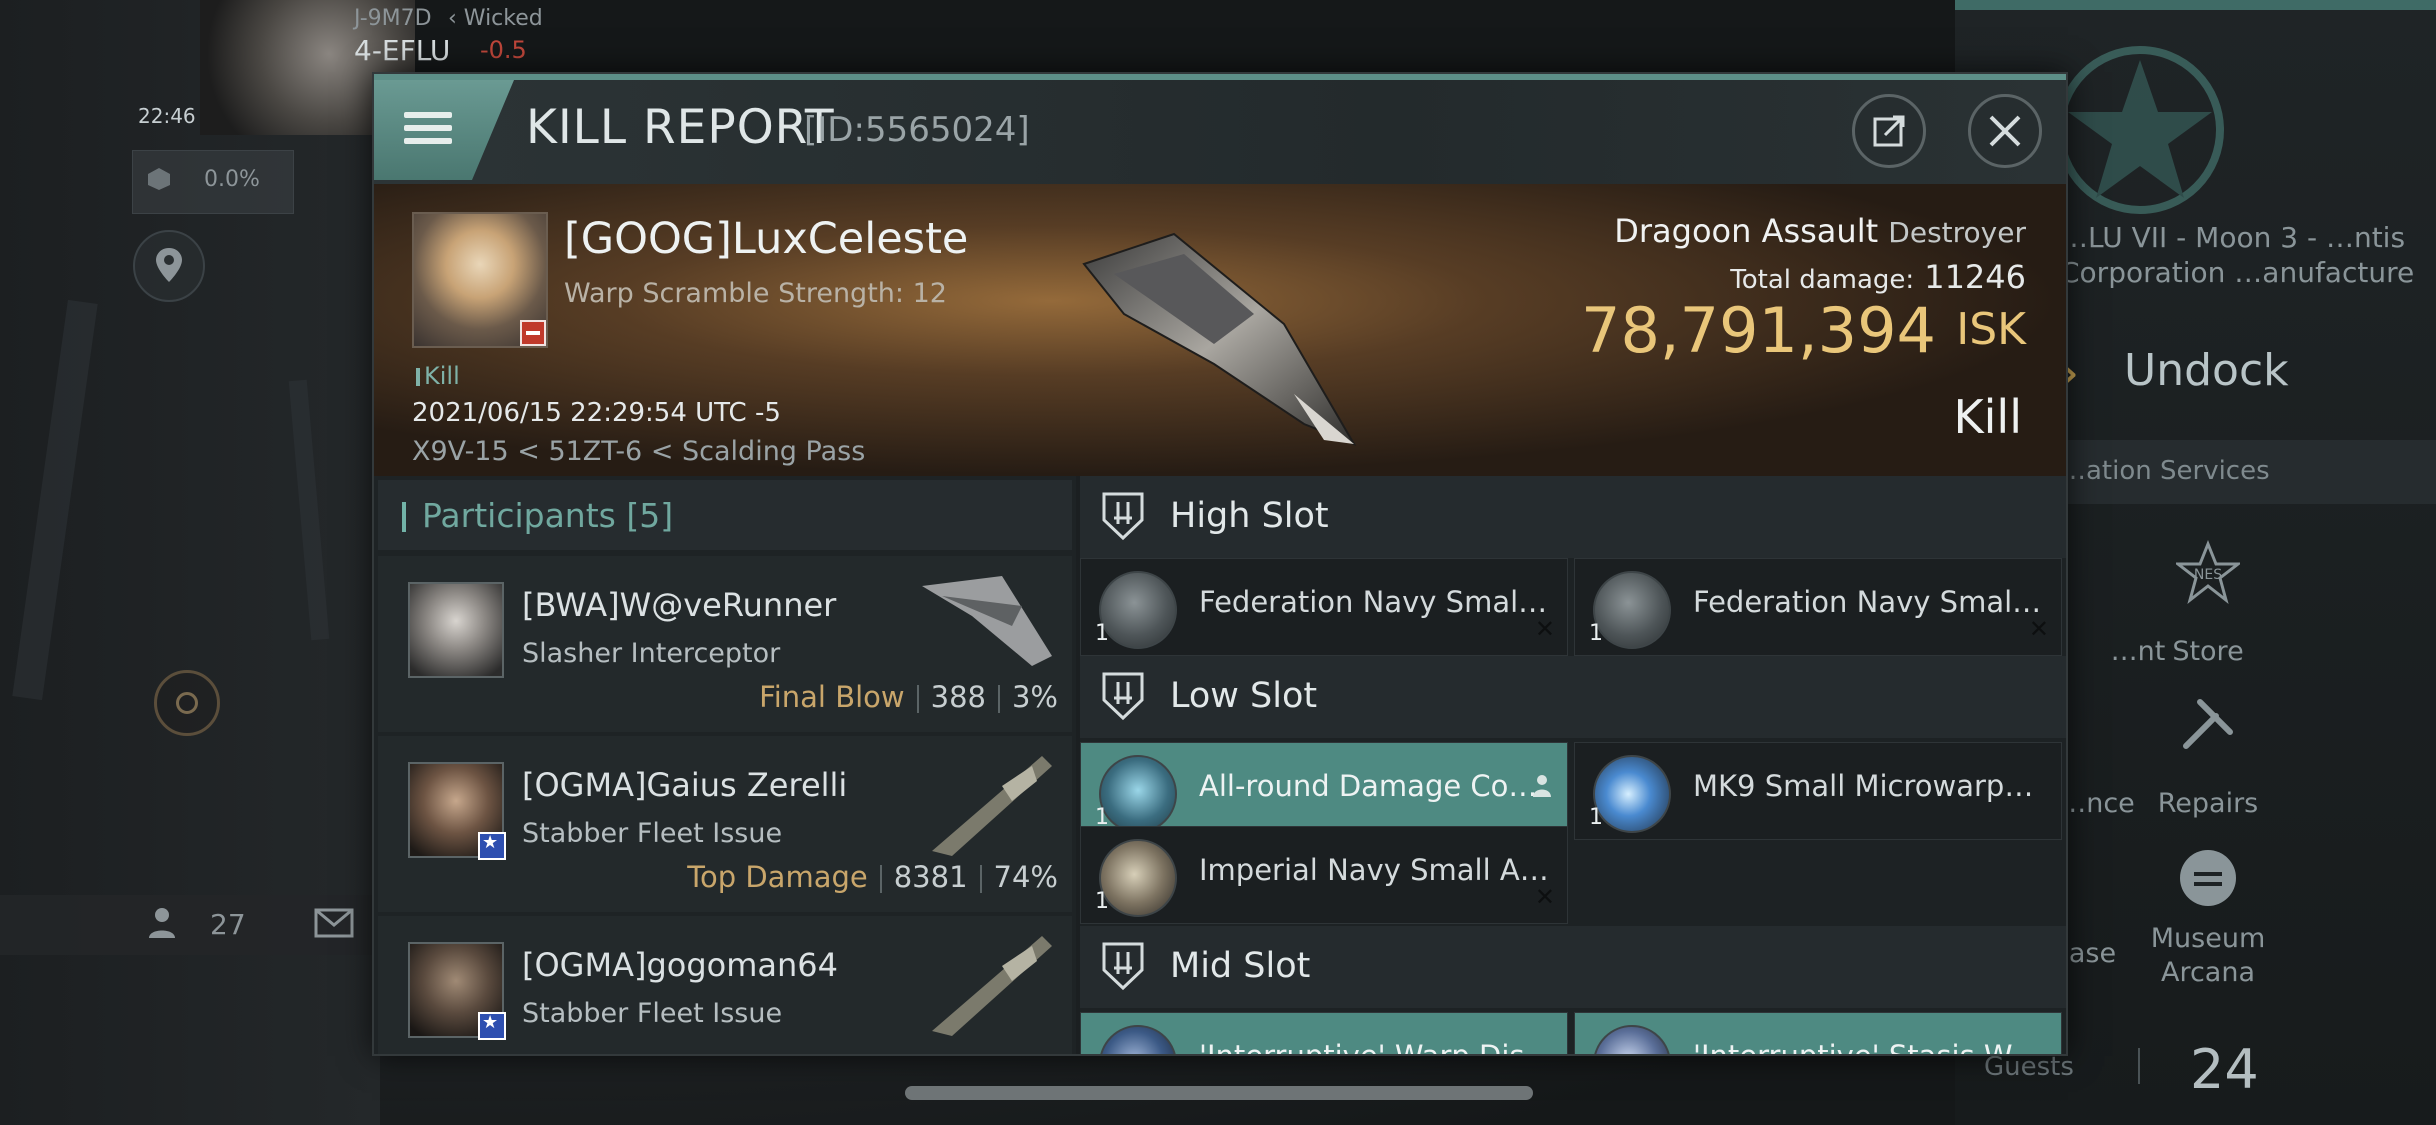 This screenshot has width=2436, height=1125. Describe the element at coordinates (1224, 334) in the screenshot. I see `destroyer-ship-image` at that location.